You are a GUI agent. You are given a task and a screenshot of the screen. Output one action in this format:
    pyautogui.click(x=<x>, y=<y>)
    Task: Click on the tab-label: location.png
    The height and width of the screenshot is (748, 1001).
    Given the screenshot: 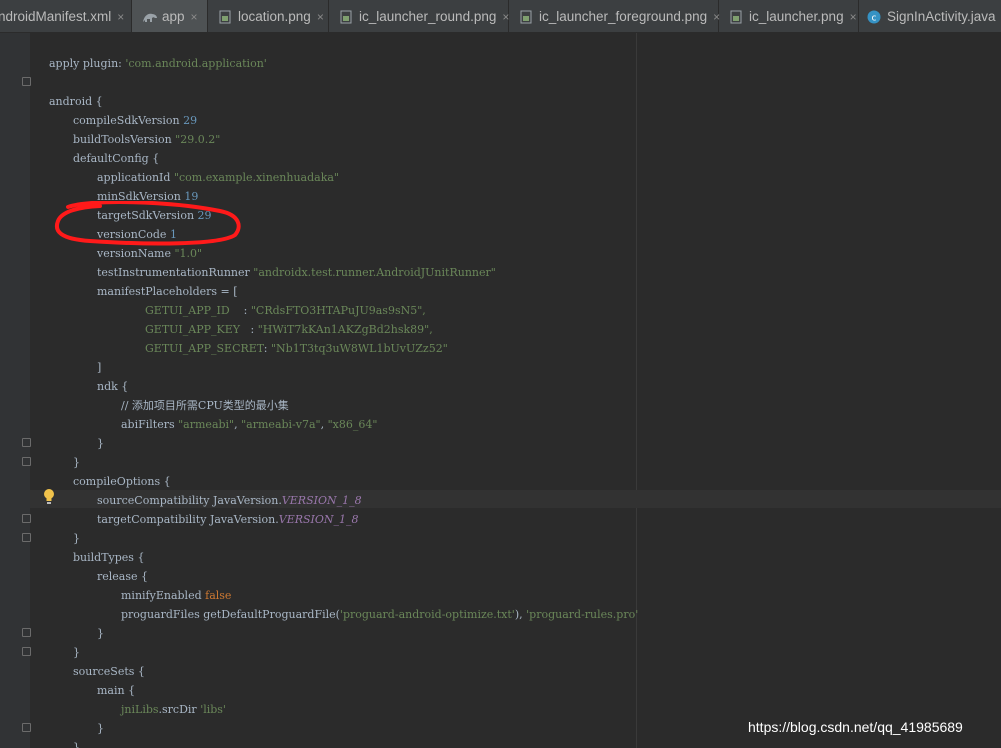 What is the action you would take?
    pyautogui.click(x=274, y=16)
    